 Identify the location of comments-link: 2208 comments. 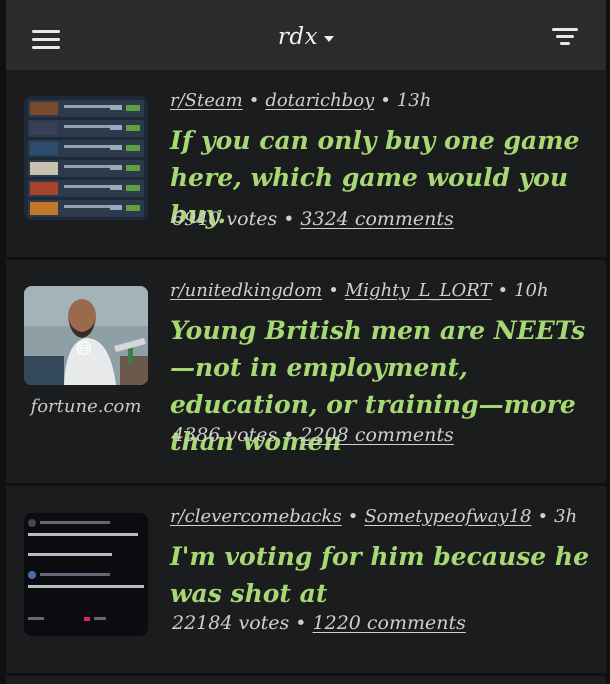
(376, 435).